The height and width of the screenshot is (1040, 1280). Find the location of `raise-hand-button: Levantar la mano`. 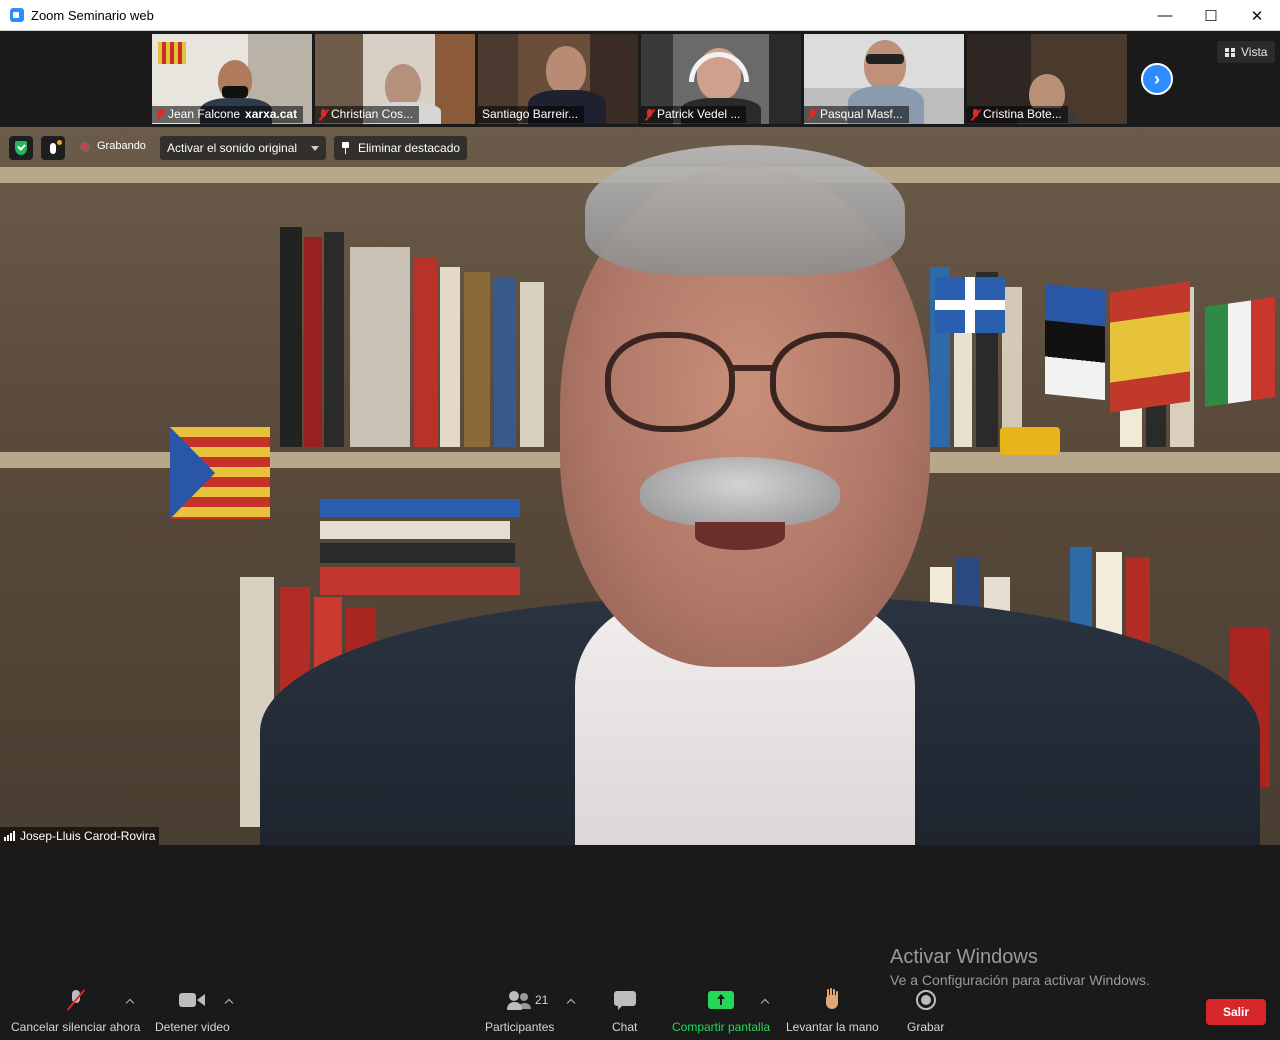

raise-hand-button: Levantar la mano is located at coordinates (832, 1012).